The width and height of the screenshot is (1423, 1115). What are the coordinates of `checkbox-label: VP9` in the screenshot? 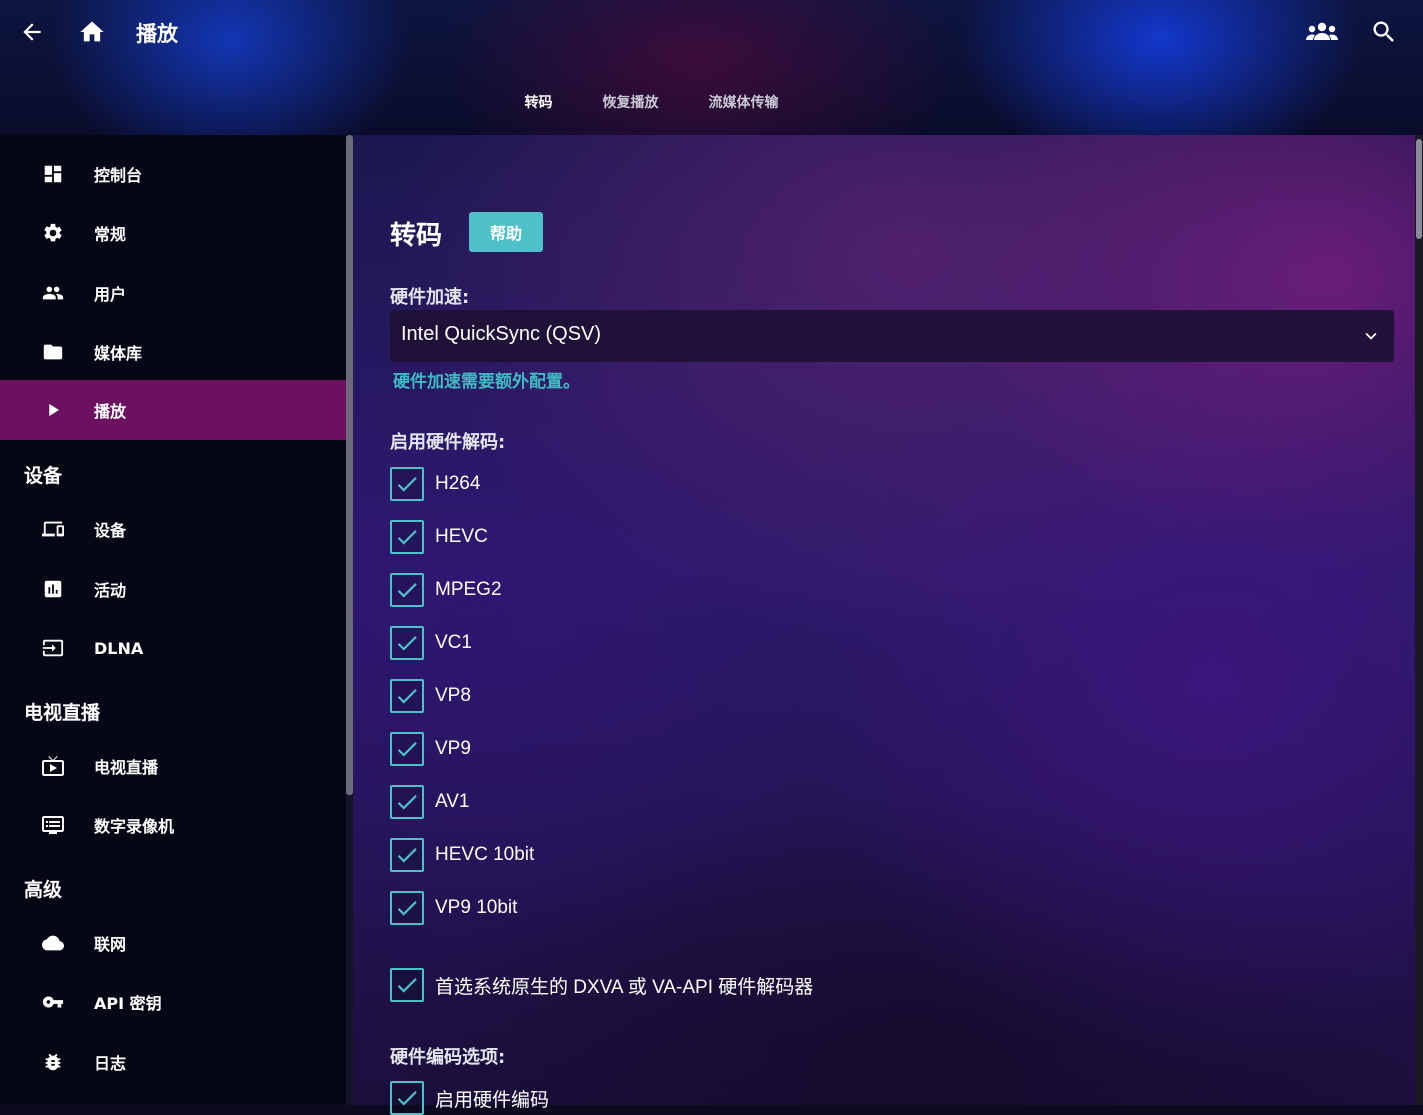 It's located at (453, 748).